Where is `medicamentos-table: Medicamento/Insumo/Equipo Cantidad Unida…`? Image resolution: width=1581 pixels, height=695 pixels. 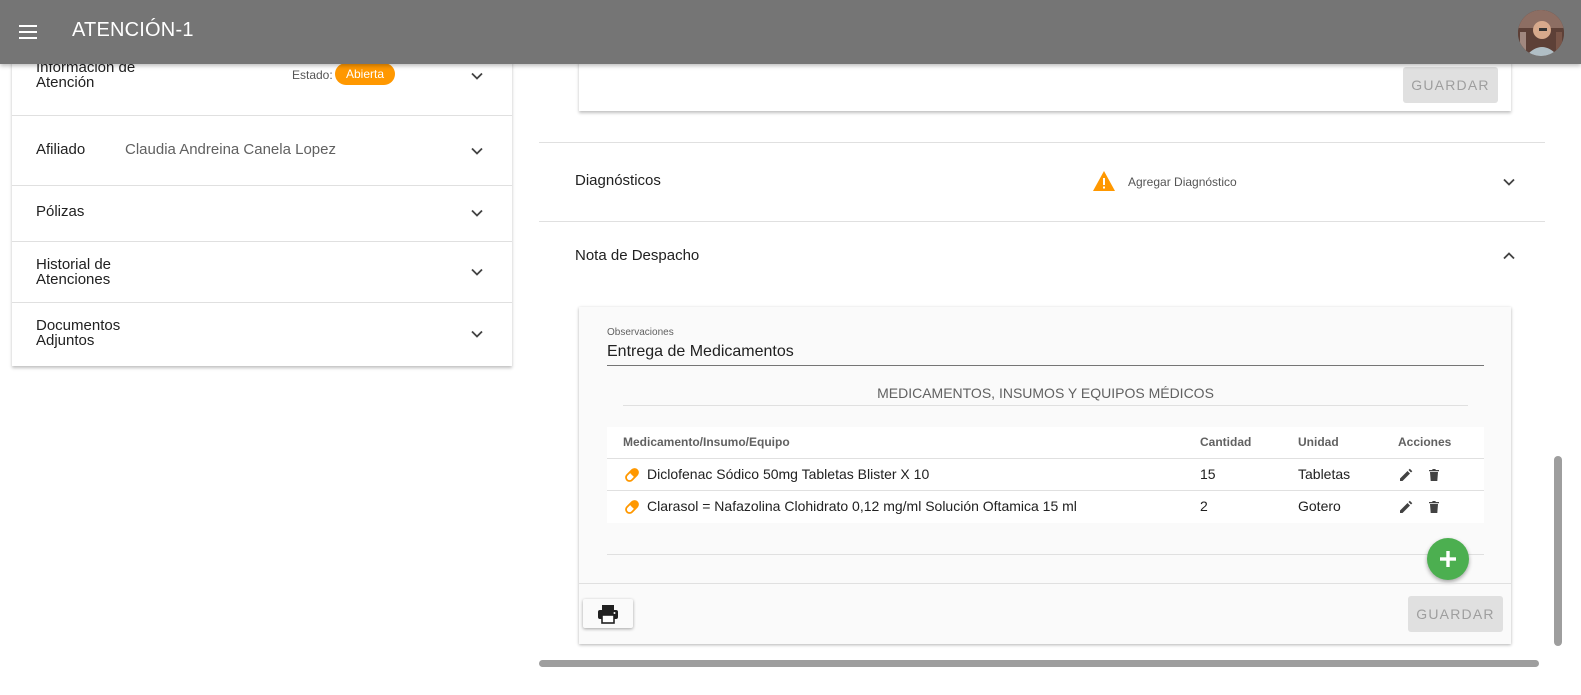 medicamentos-table: Medicamento/Insumo/Equipo Cantidad Unida… is located at coordinates (1045, 475).